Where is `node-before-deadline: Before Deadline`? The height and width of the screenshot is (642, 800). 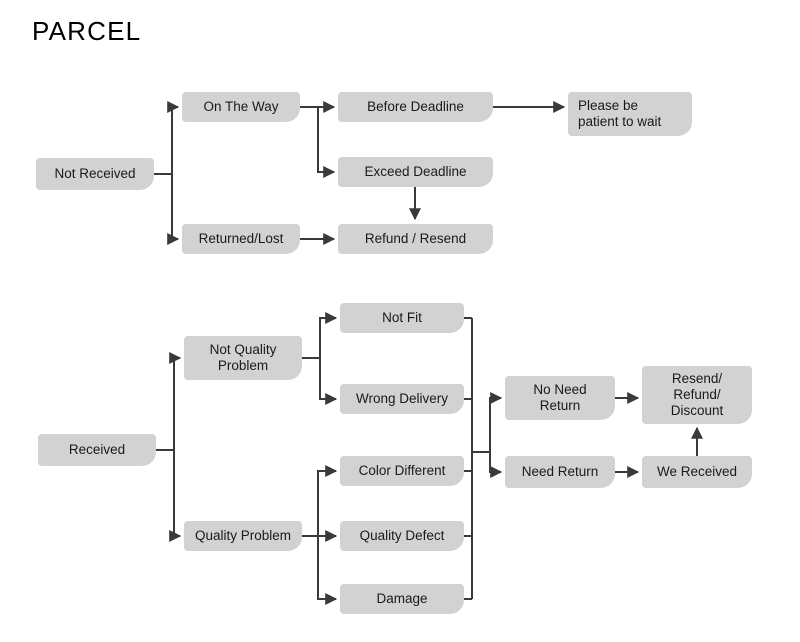
node-before-deadline: Before Deadline is located at coordinates (415, 107).